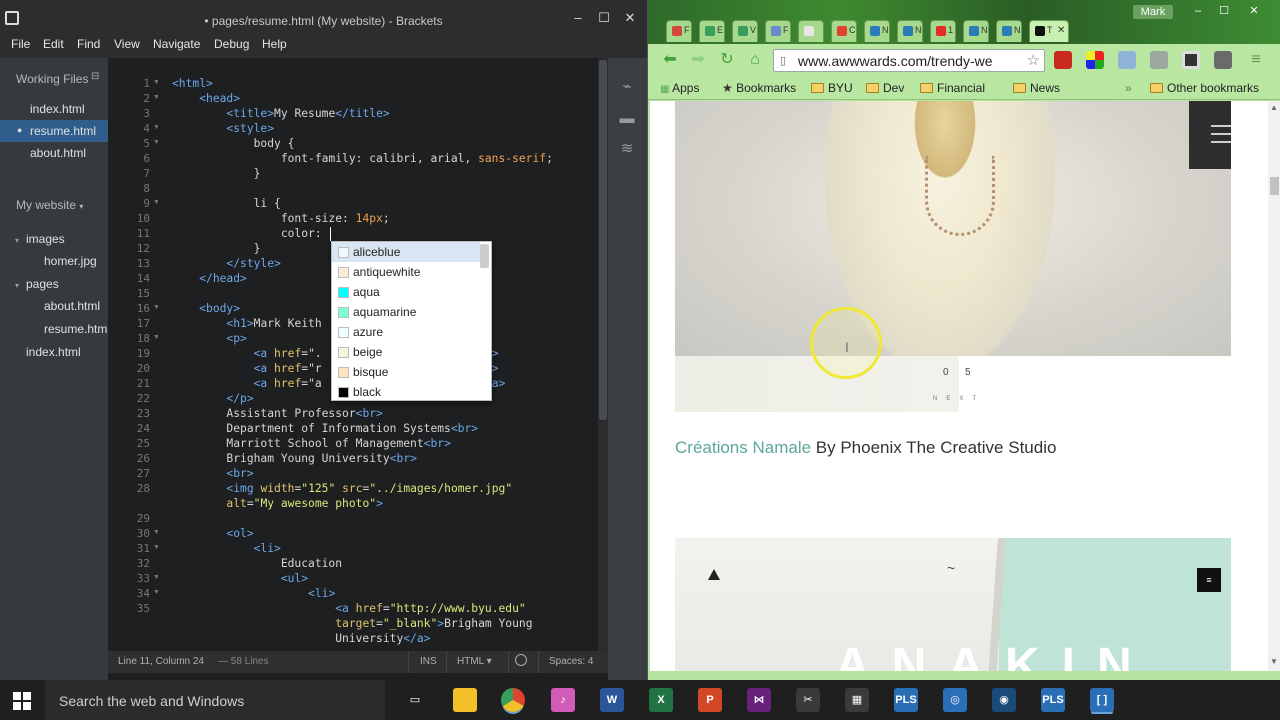 This screenshot has height=720, width=1280. I want to click on code-line: font-family: calibri, arial, sans-serif;, so click(362, 158).